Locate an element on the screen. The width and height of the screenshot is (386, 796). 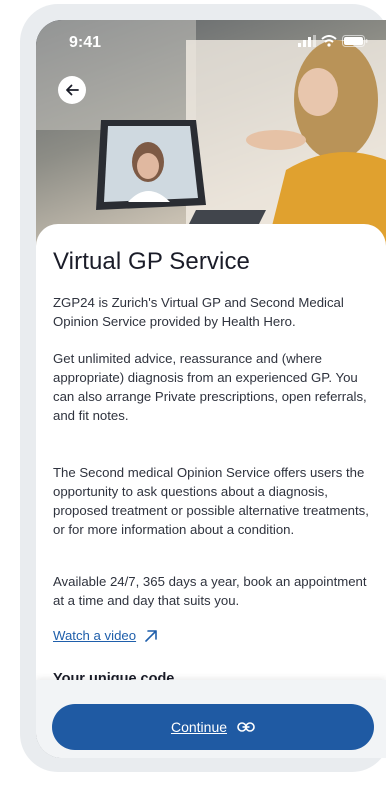
arrow-left-icon is located at coordinates (72, 90).